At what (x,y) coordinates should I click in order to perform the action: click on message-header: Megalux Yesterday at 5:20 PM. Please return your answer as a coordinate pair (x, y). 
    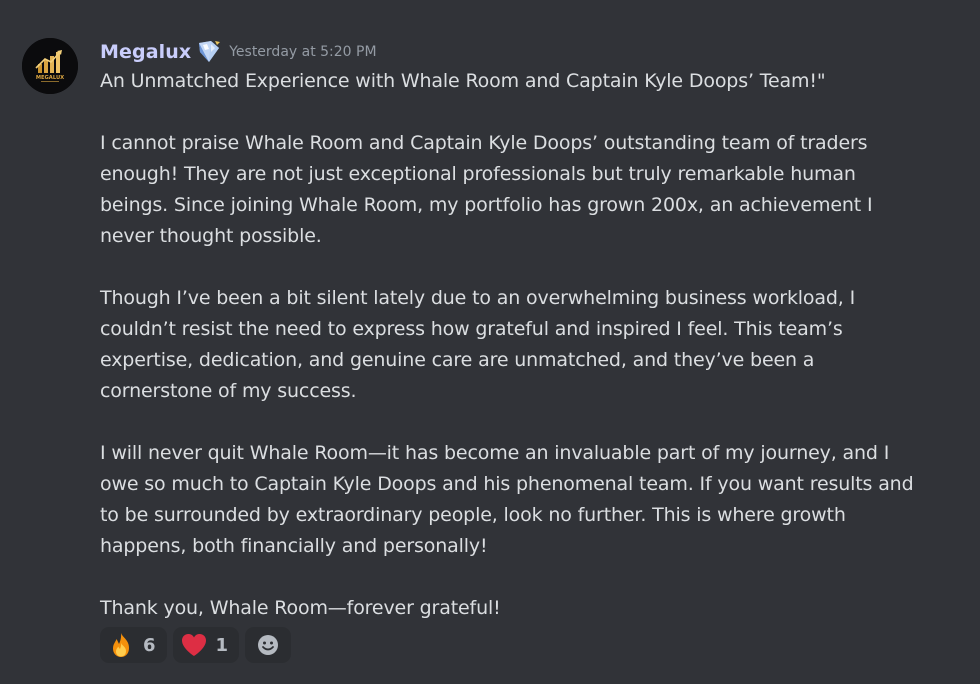
    Looking at the image, I should click on (238, 52).